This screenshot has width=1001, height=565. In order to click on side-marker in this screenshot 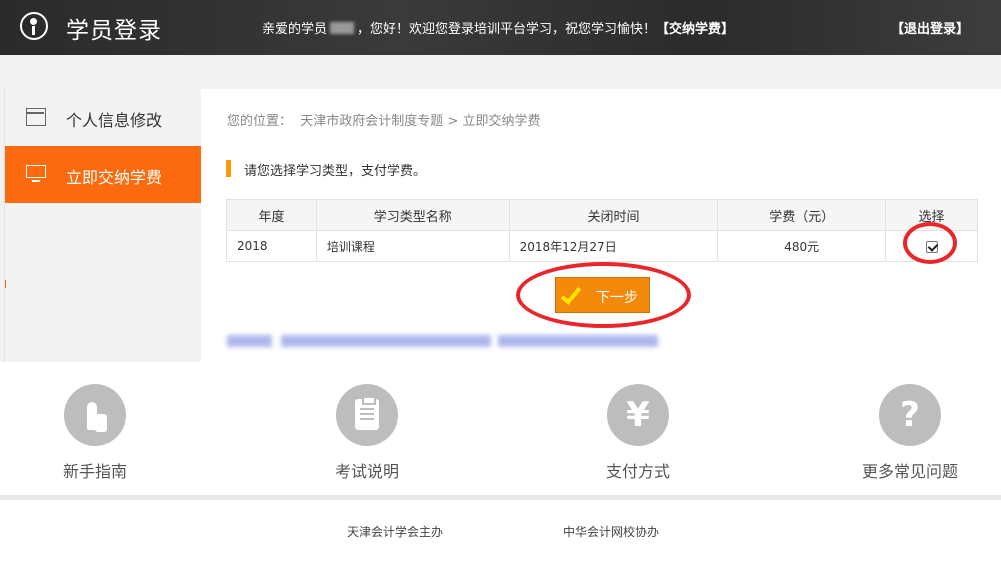, I will do `click(5, 284)`.